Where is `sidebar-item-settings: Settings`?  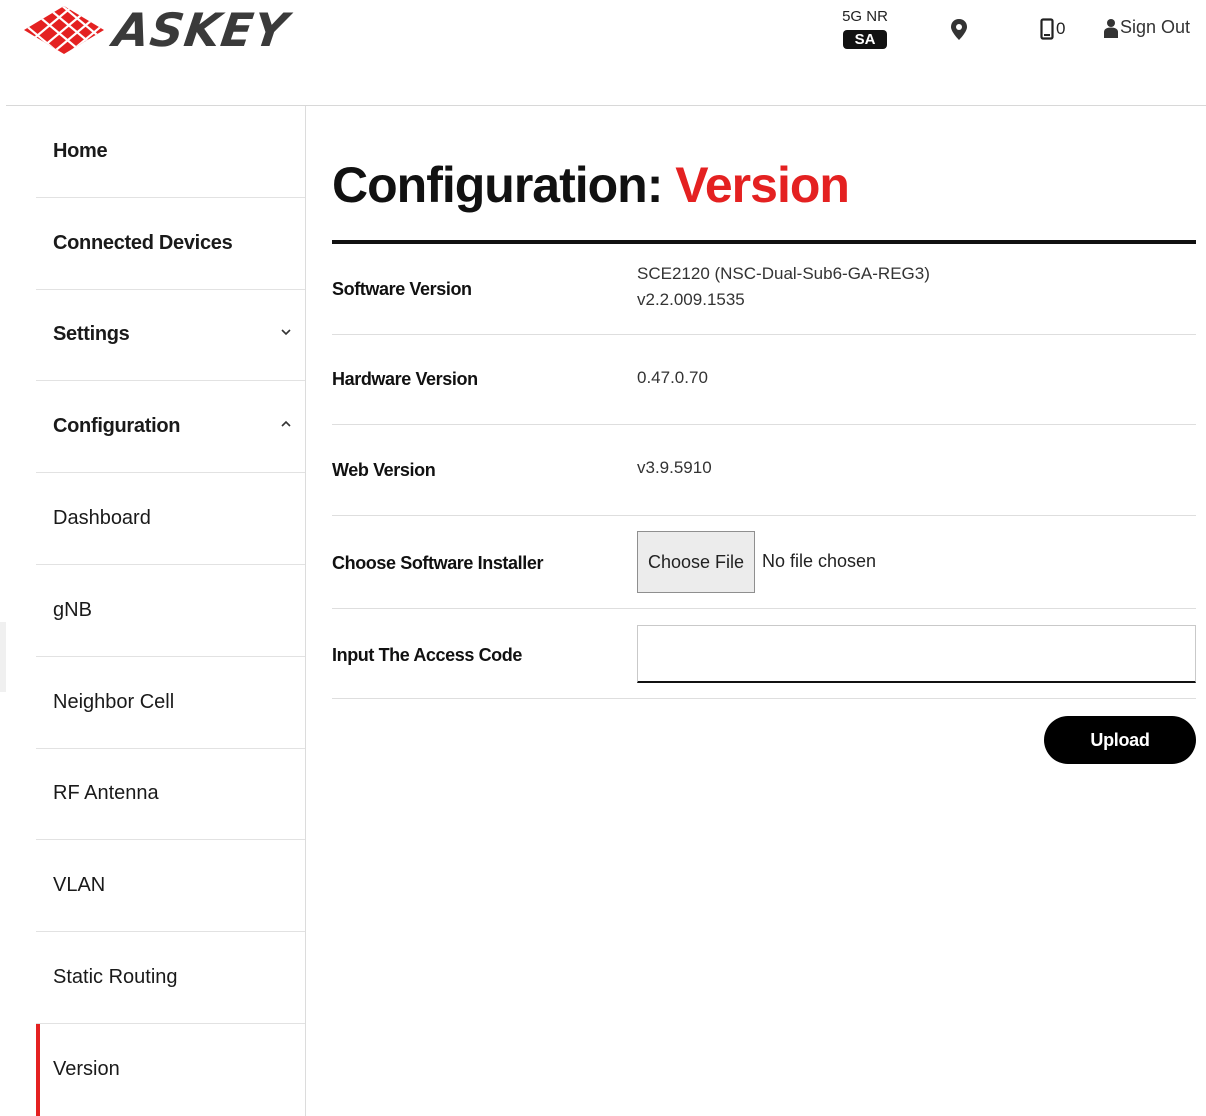
sidebar-item-settings: Settings is located at coordinates (170, 336).